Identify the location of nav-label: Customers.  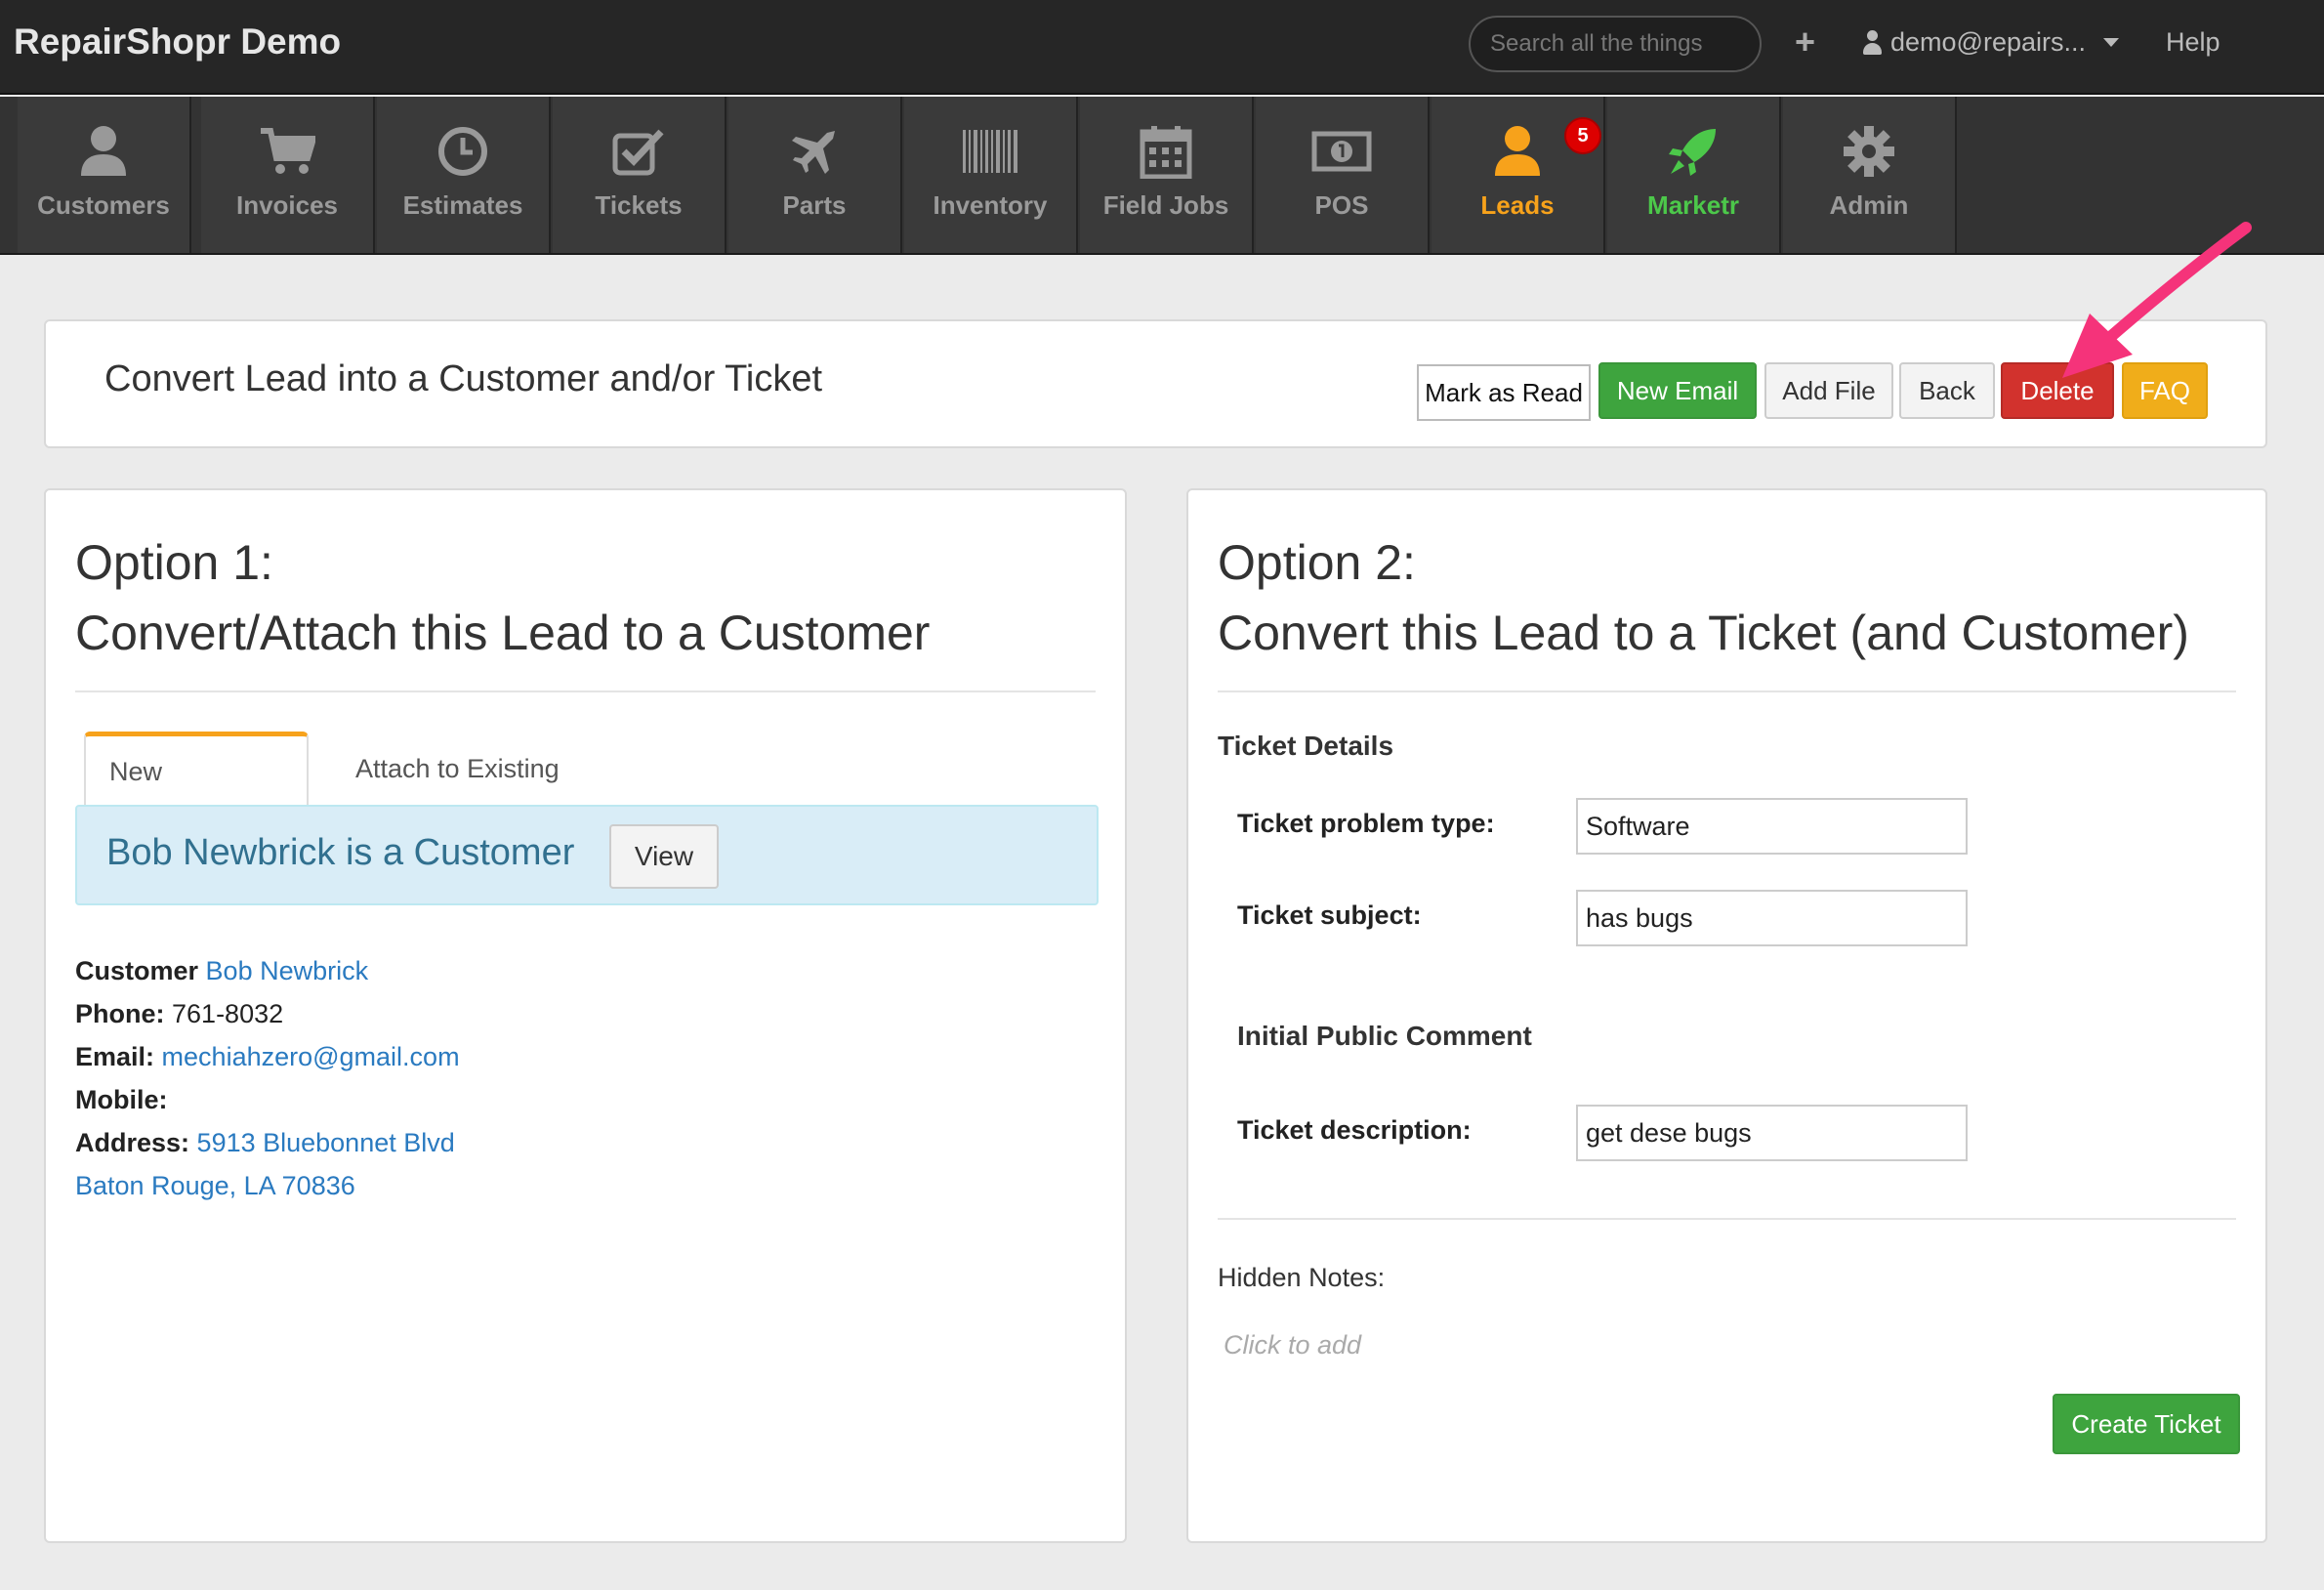
(104, 205).